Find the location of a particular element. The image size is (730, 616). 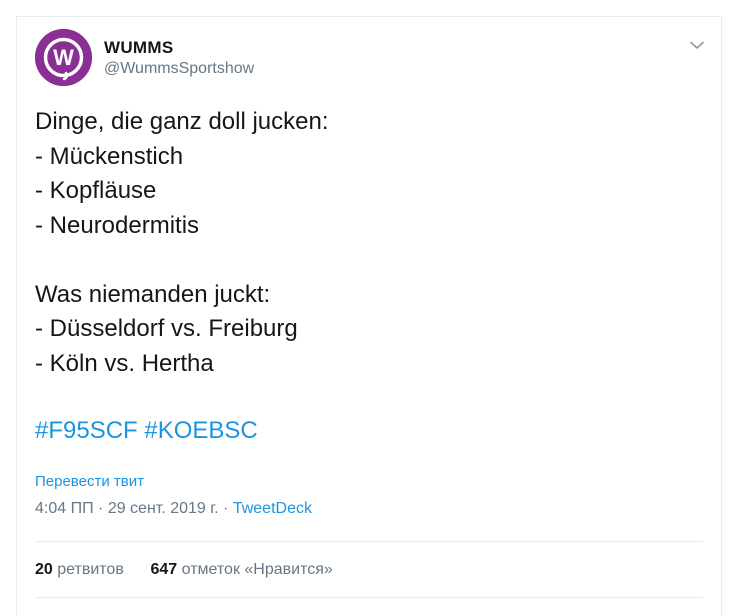

wumms-logo-icon: W is located at coordinates (63, 57).